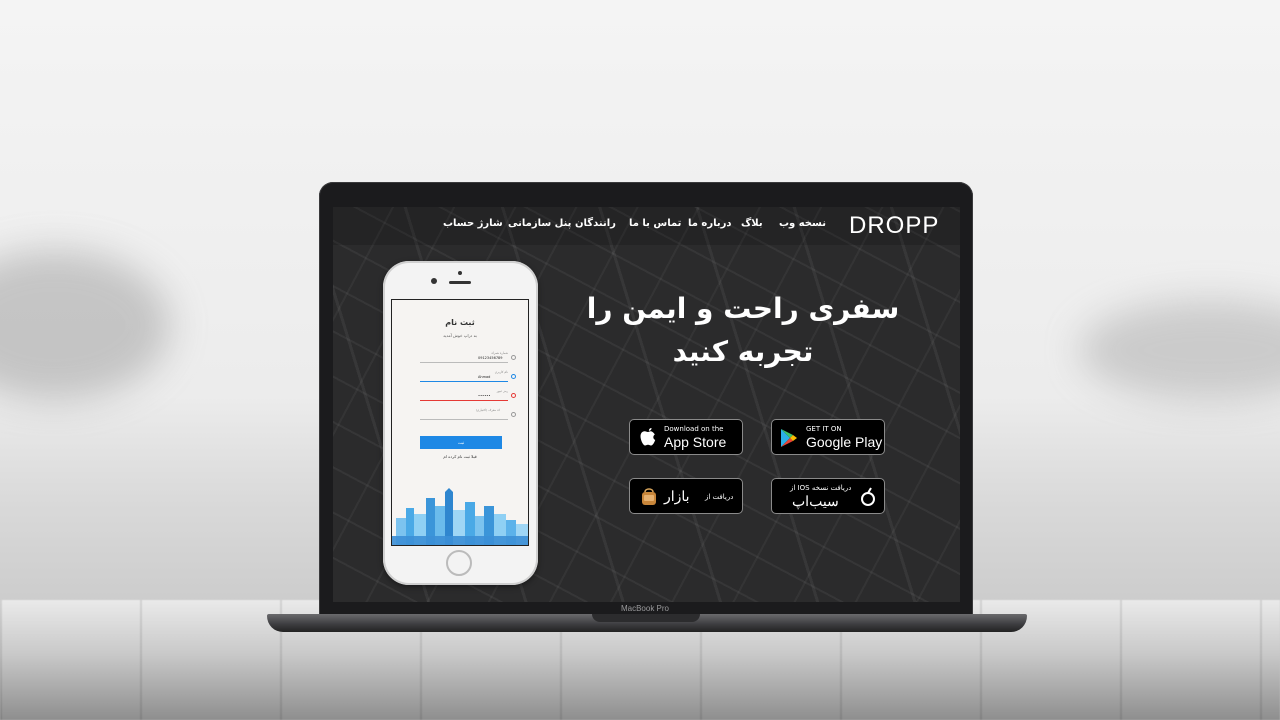  I want to click on username-field: نام کاربری Ahmad, so click(468, 376).